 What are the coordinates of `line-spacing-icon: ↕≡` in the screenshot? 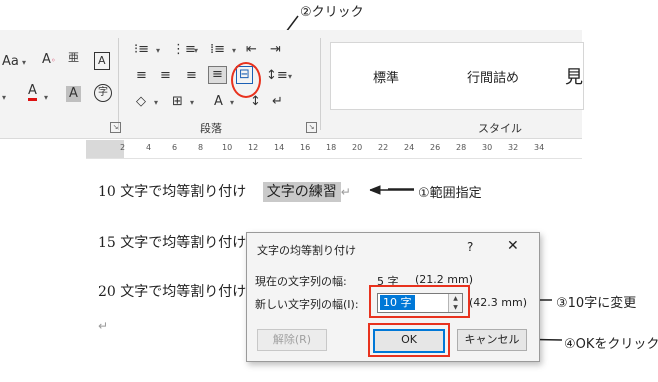 It's located at (277, 76).